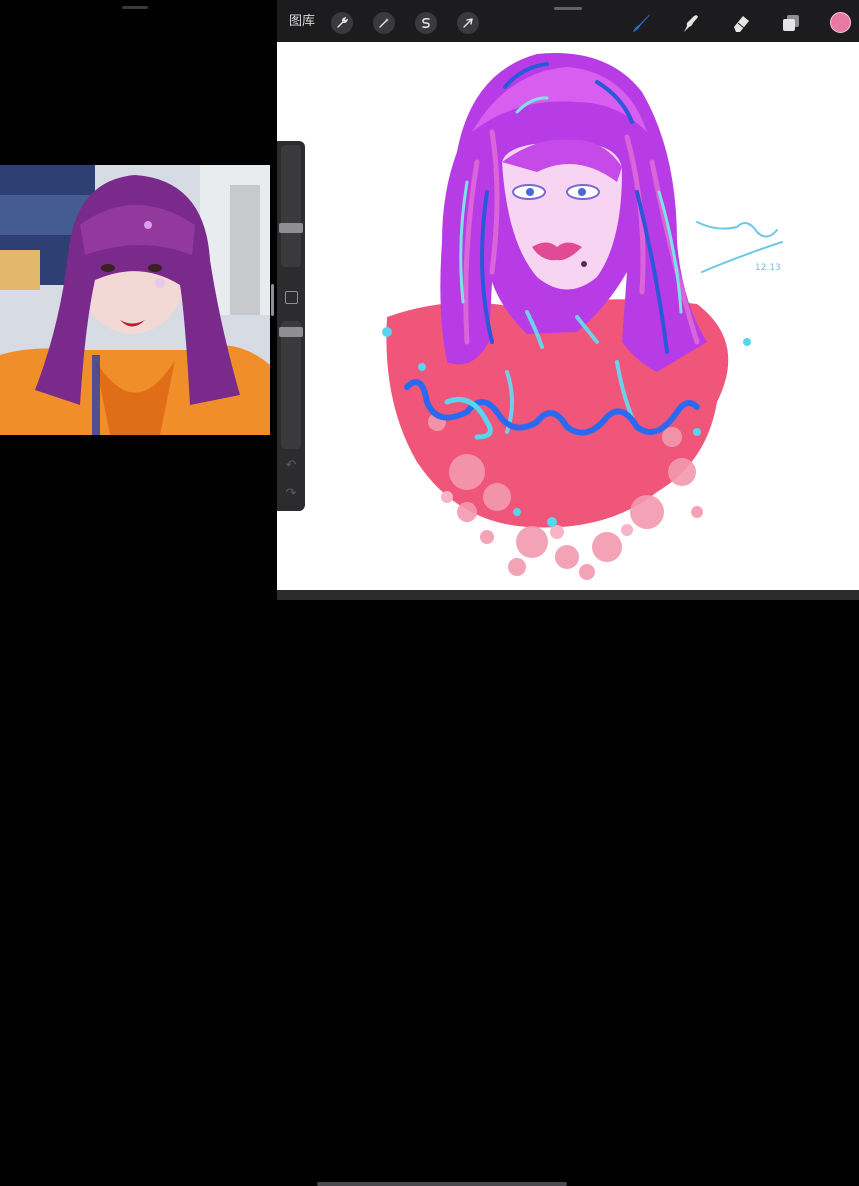  What do you see at coordinates (840, 22) in the screenshot?
I see `color-picker-button` at bounding box center [840, 22].